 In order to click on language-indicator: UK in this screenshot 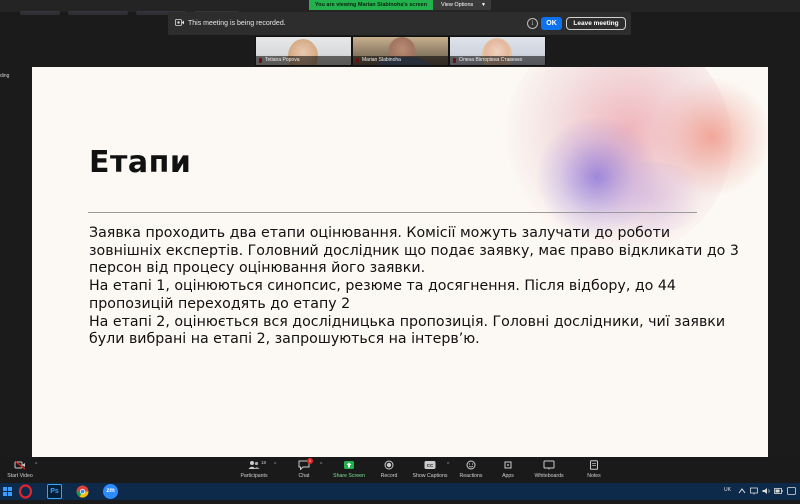, I will do `click(727, 490)`.